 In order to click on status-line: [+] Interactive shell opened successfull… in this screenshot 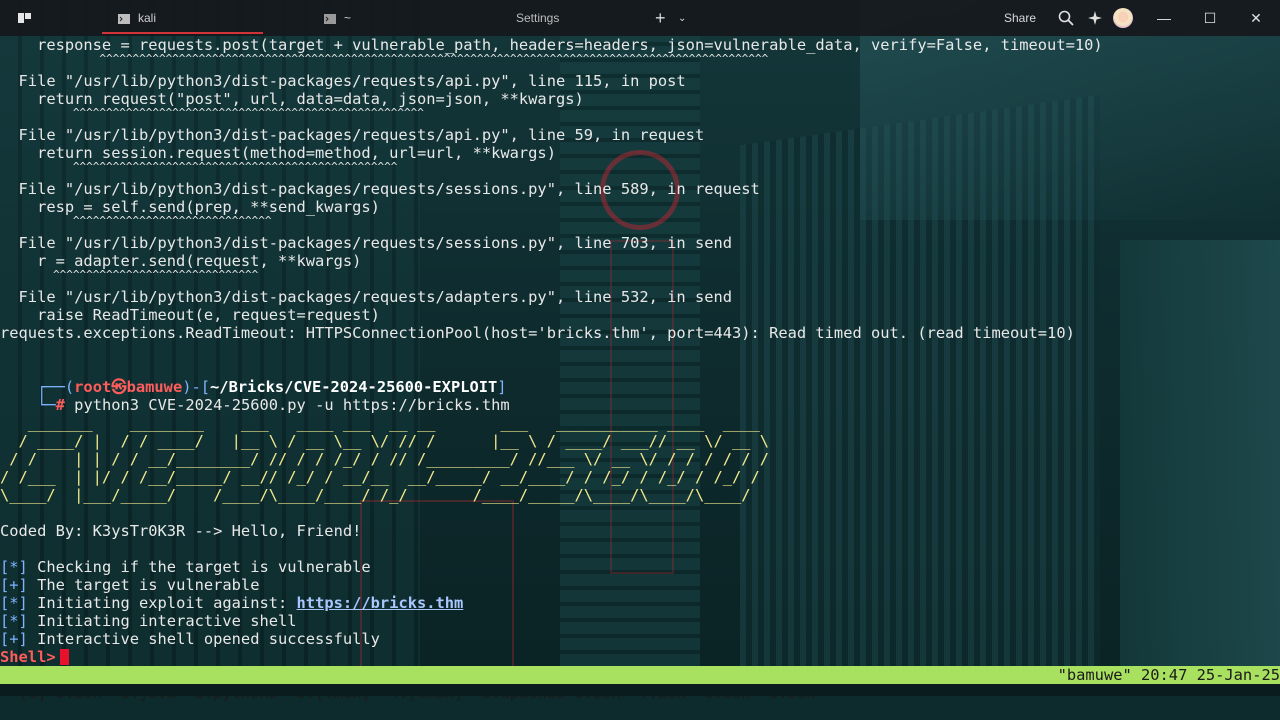, I will do `click(190, 639)`.